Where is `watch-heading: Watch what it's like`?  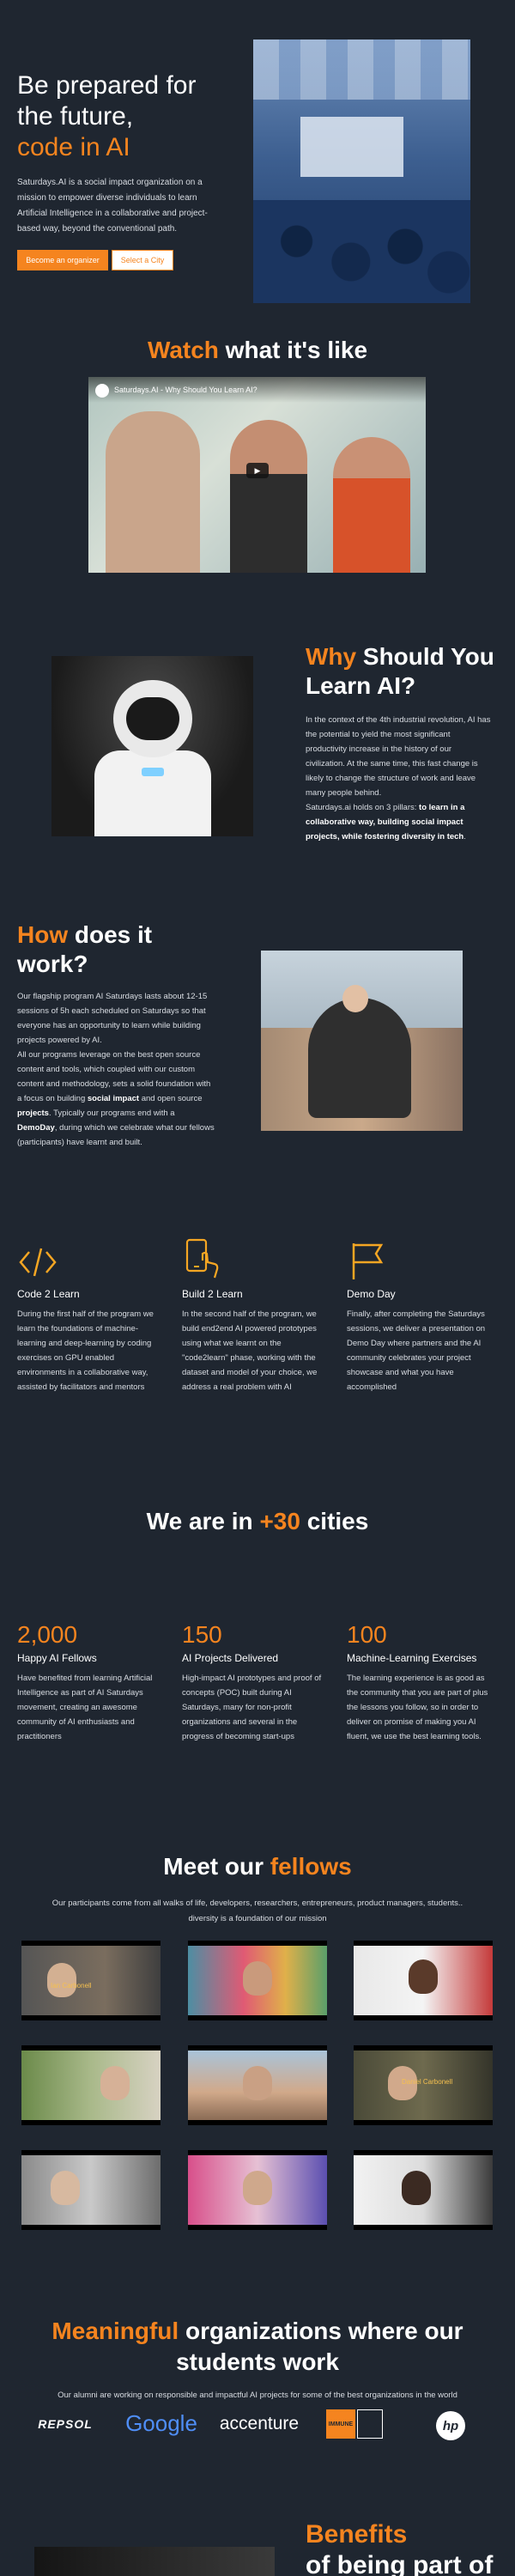 watch-heading: Watch what it's like is located at coordinates (257, 350).